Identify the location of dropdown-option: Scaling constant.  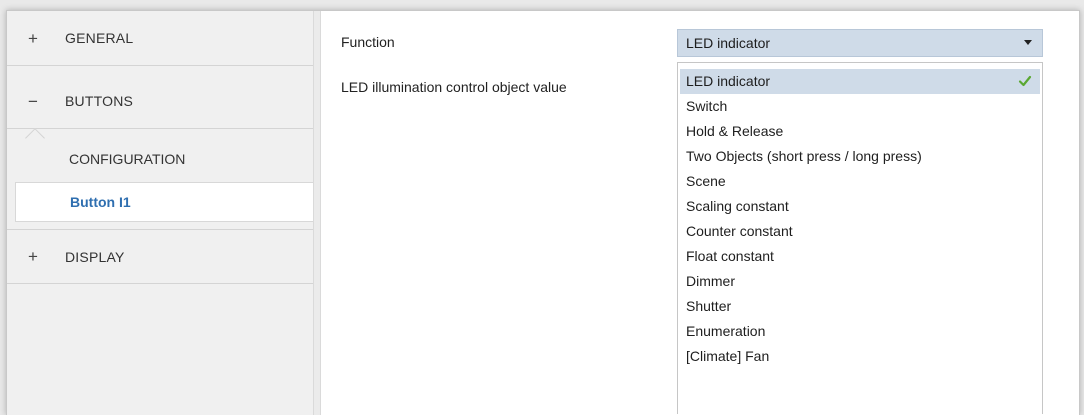
(860, 206).